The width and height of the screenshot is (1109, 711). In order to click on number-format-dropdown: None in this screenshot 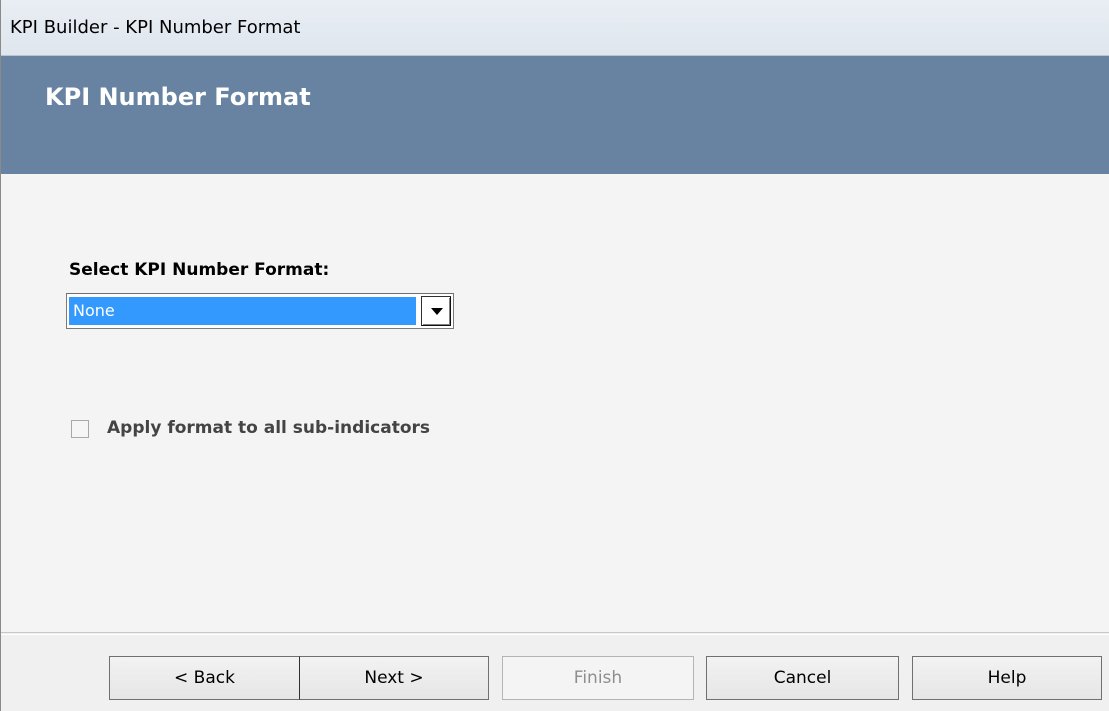, I will do `click(260, 311)`.